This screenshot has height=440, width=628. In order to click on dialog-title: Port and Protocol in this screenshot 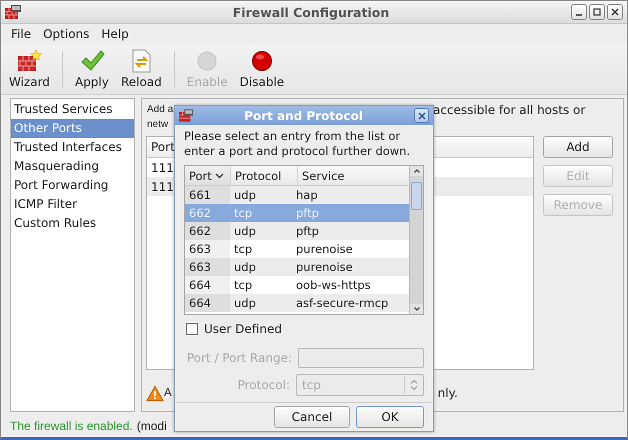, I will do `click(303, 115)`.